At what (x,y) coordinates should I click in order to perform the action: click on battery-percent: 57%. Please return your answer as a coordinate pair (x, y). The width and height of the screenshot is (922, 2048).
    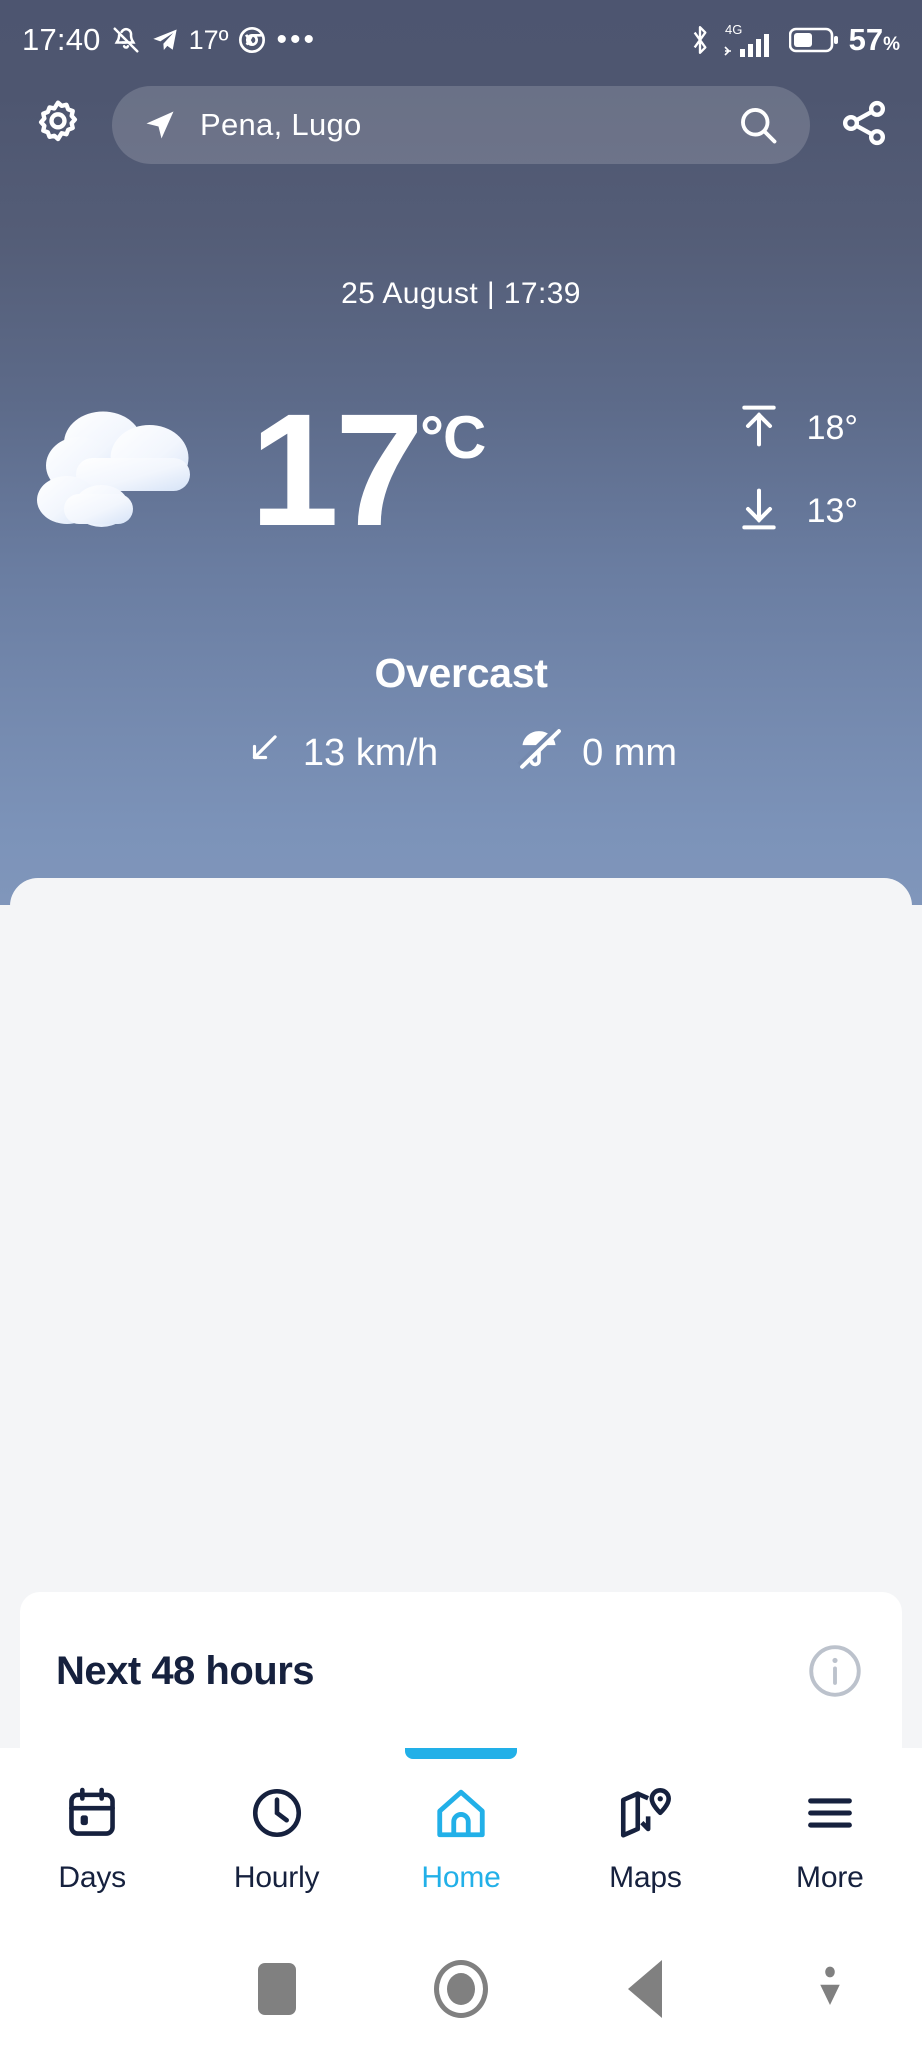
    Looking at the image, I should click on (874, 39).